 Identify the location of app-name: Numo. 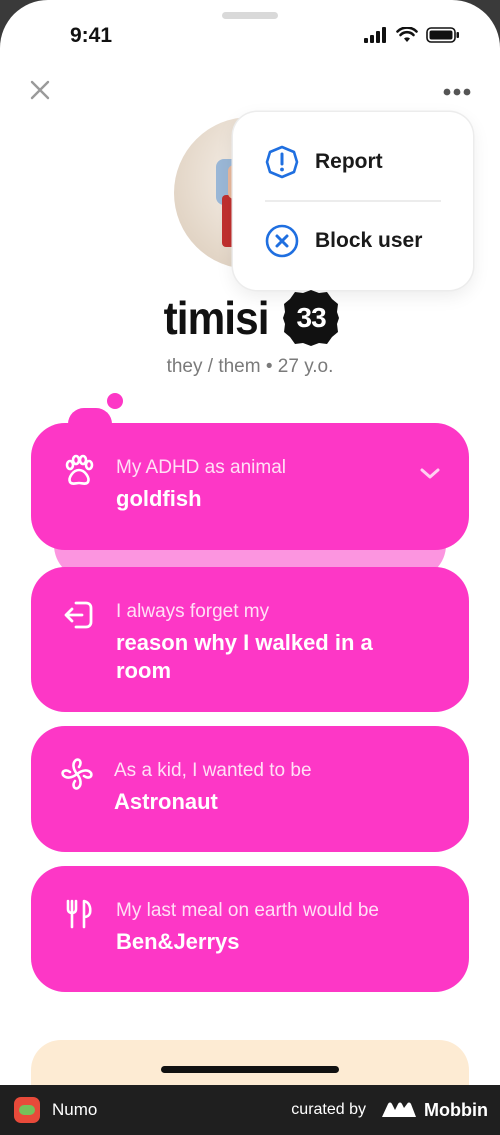
(75, 1109).